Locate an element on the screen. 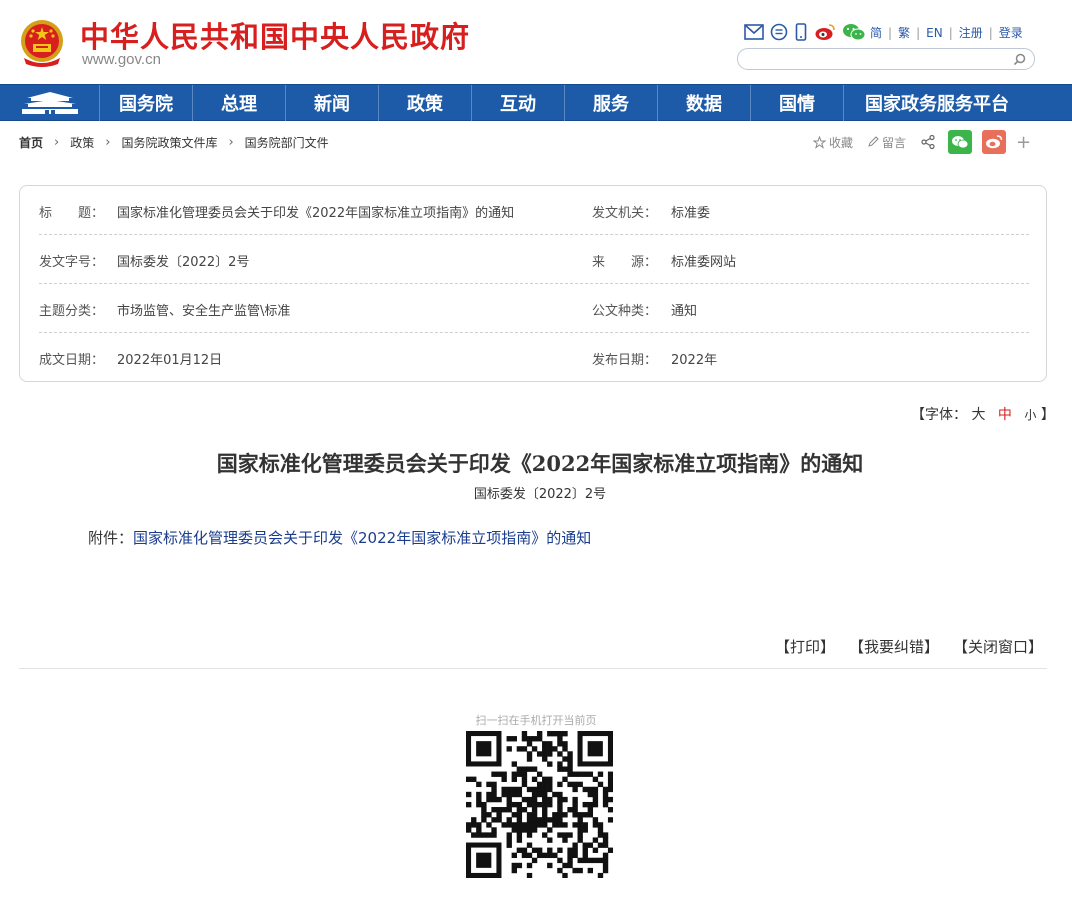  info-label: 发文字号： is located at coordinates (72, 262).